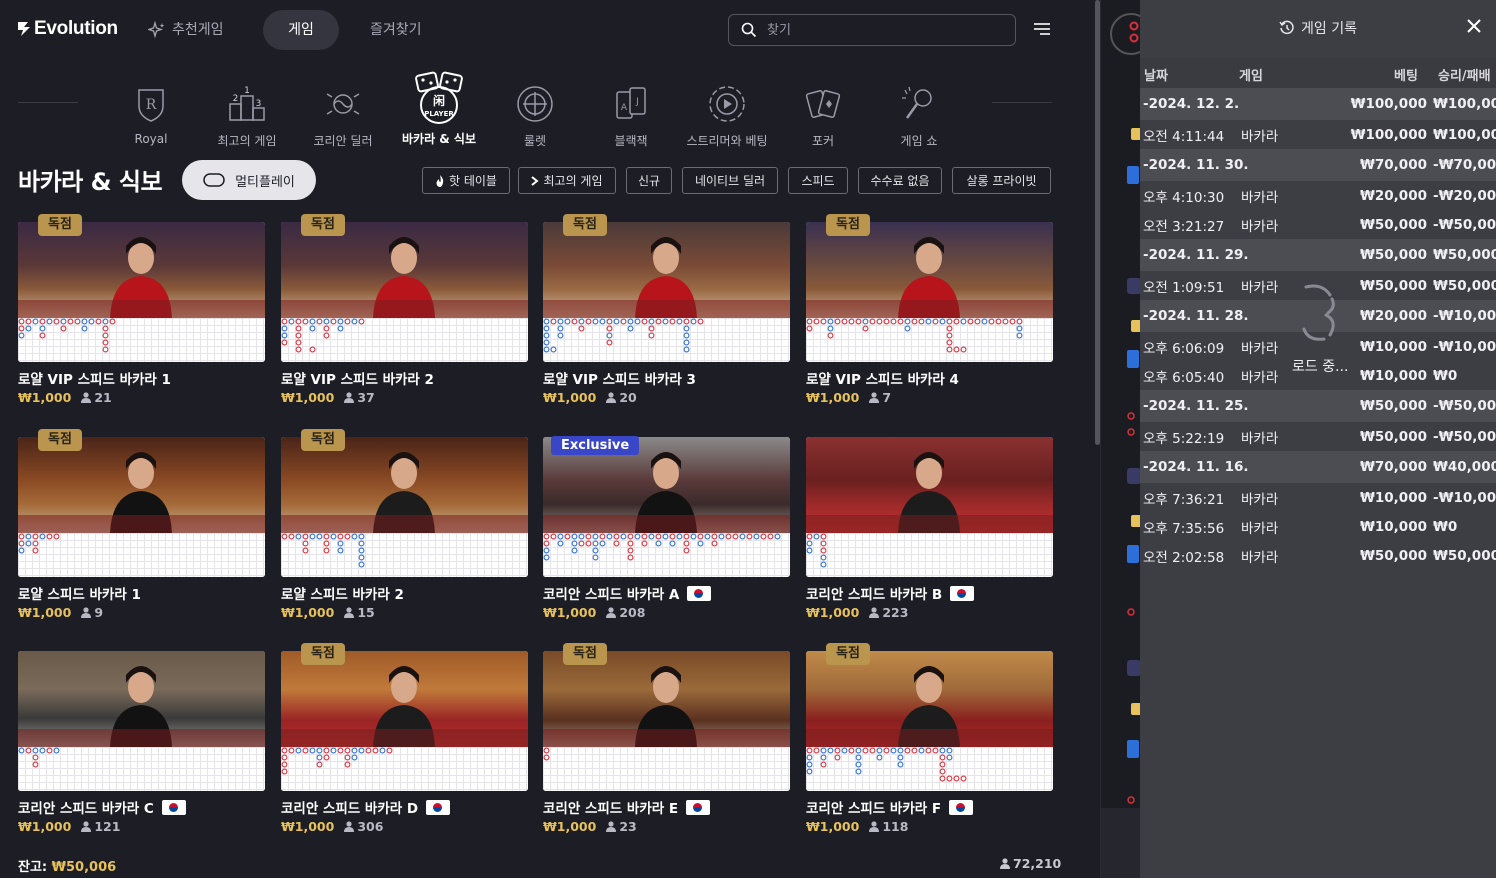 This screenshot has width=1496, height=878. Describe the element at coordinates (1318, 436) in the screenshot. I see `history-game-row: 오후 5:22:19 바카라 ₩50,000 -₩50,000` at that location.